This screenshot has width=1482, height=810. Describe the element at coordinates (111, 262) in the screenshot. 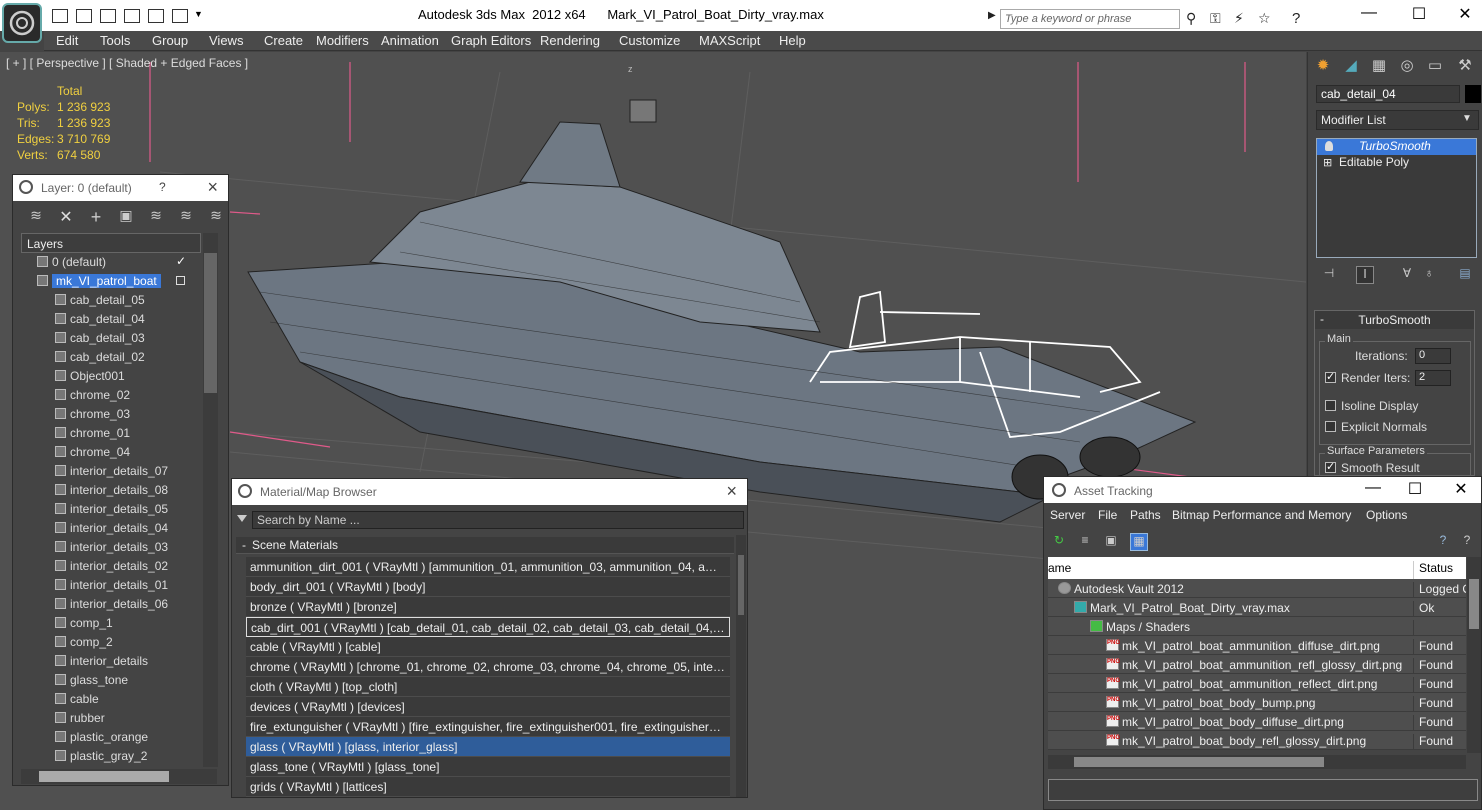

I see `layer-row: 0 (default) ✓` at that location.